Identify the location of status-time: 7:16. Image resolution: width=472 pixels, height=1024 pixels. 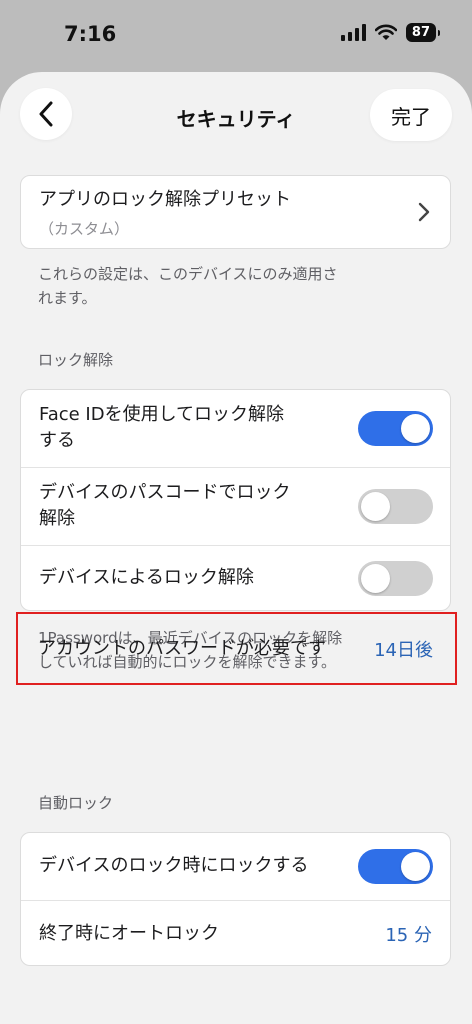
(90, 34).